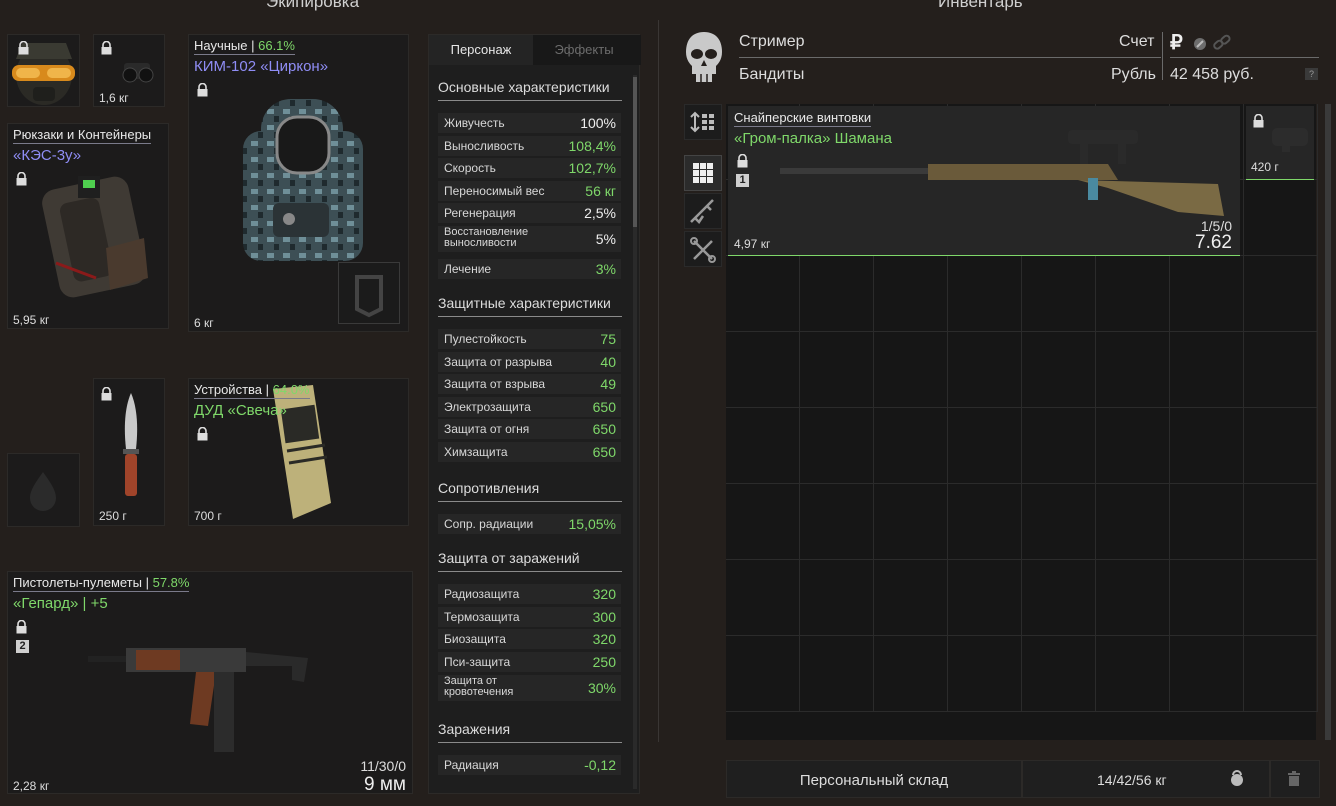 The image size is (1336, 806). What do you see at coordinates (1176, 42) in the screenshot?
I see `ruble-icon: ₽` at bounding box center [1176, 42].